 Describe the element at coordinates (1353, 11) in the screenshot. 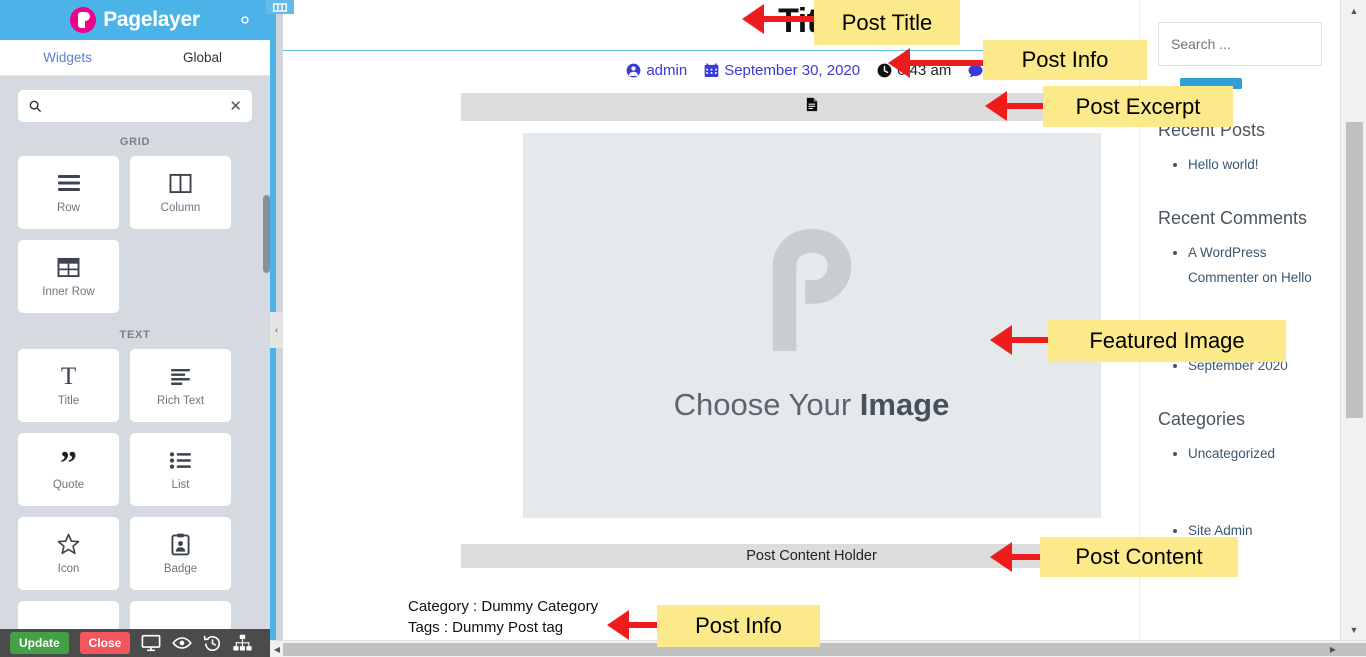

I see `scroll-up-icon: ▲` at that location.